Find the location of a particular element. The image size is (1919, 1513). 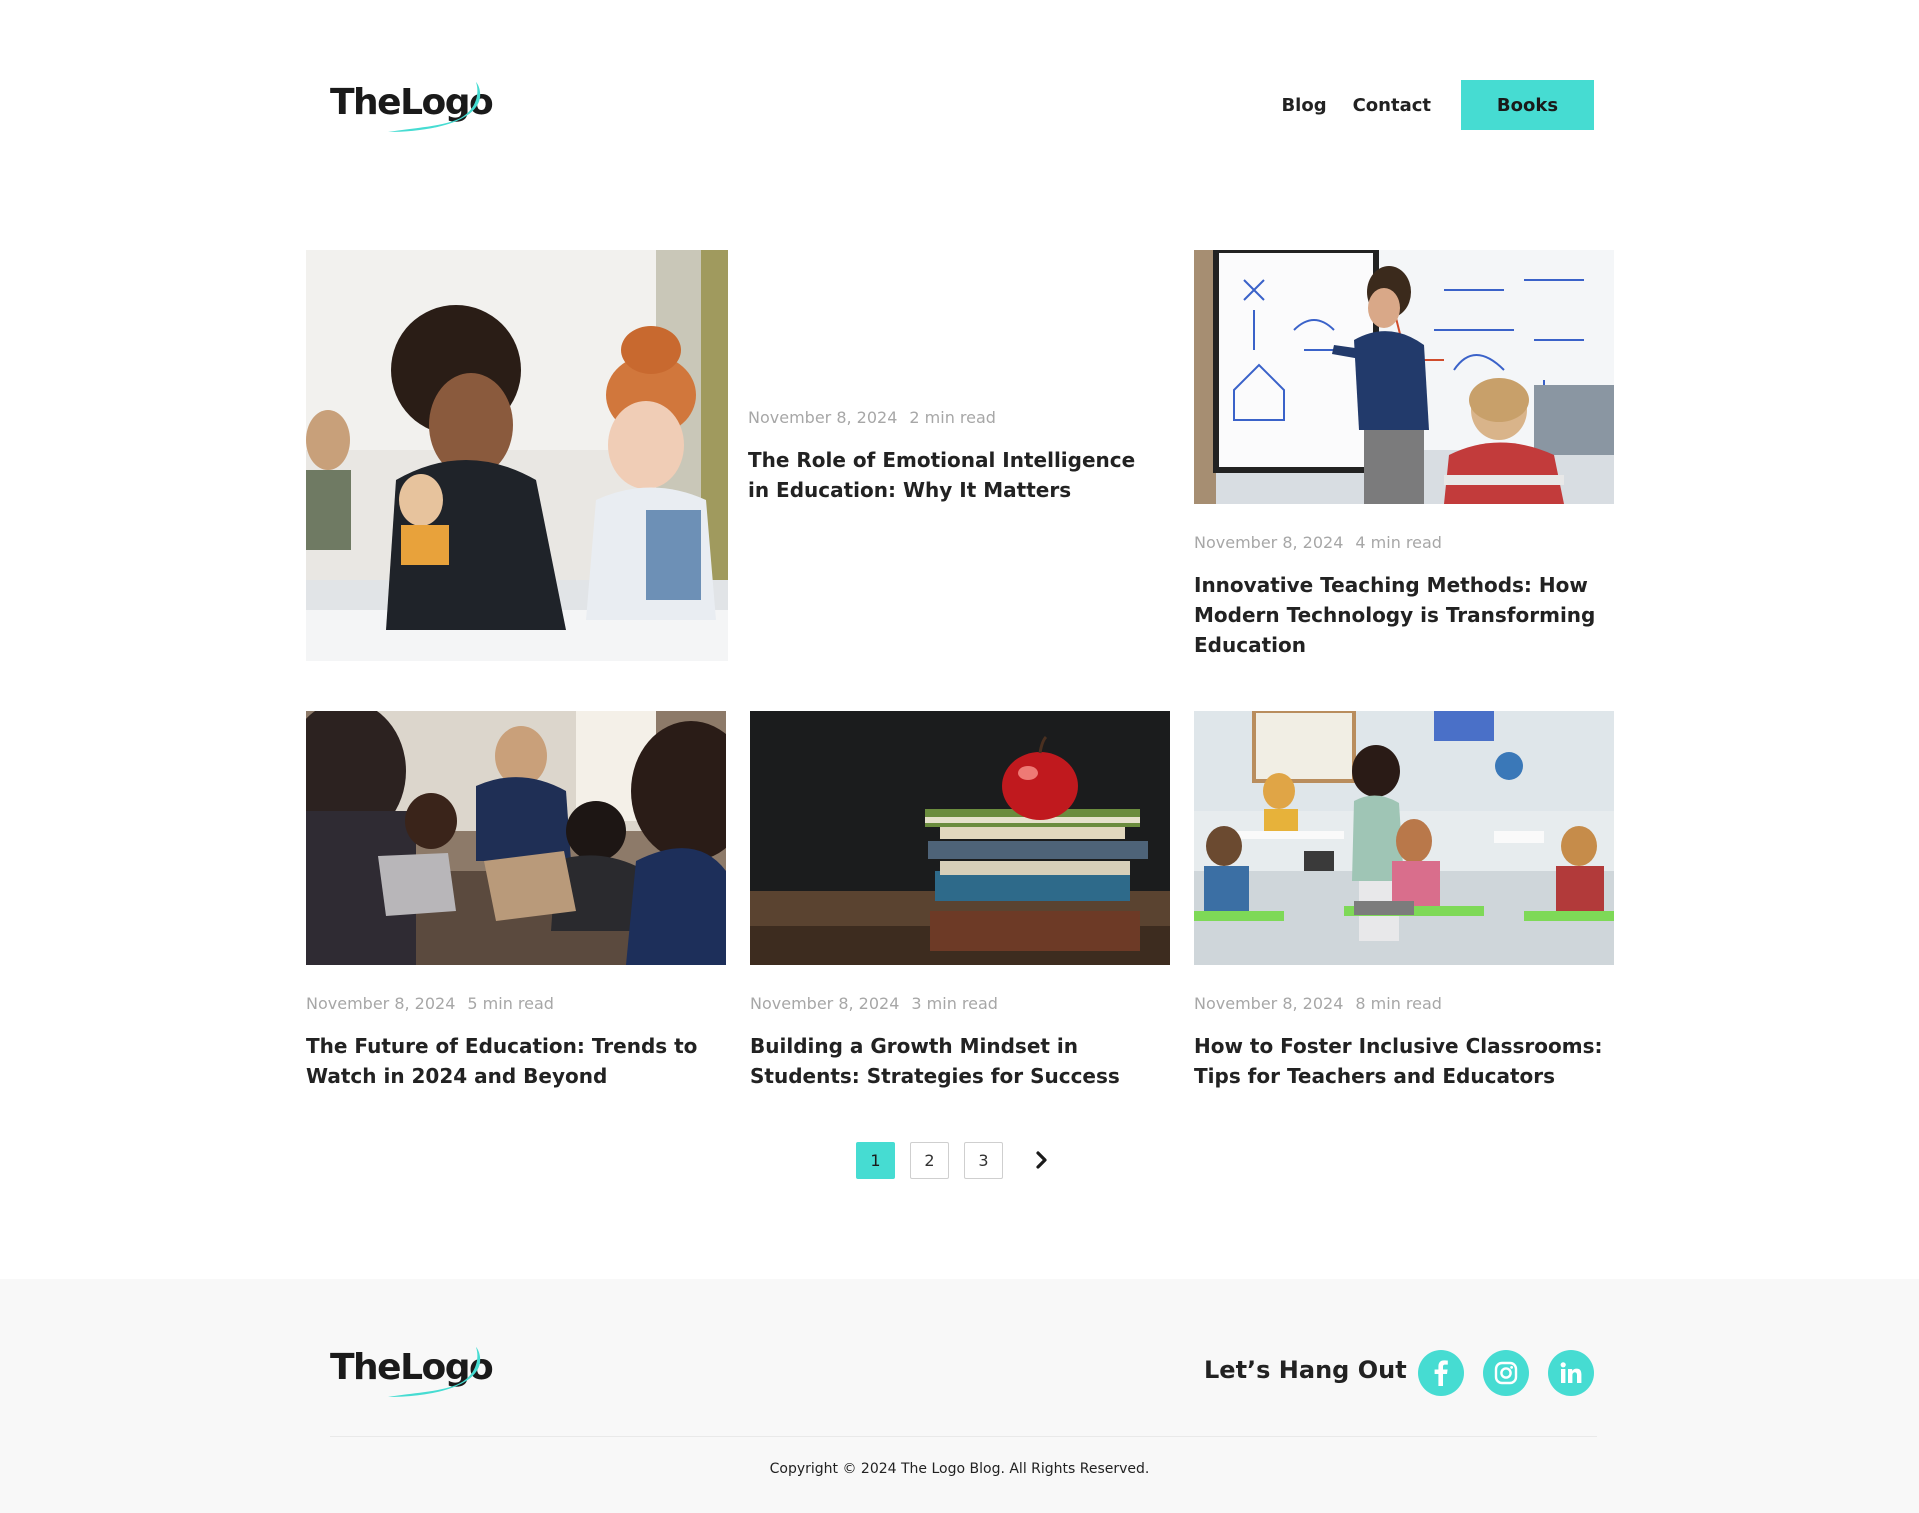

footer-logo: TheLogo is located at coordinates (412, 1375).